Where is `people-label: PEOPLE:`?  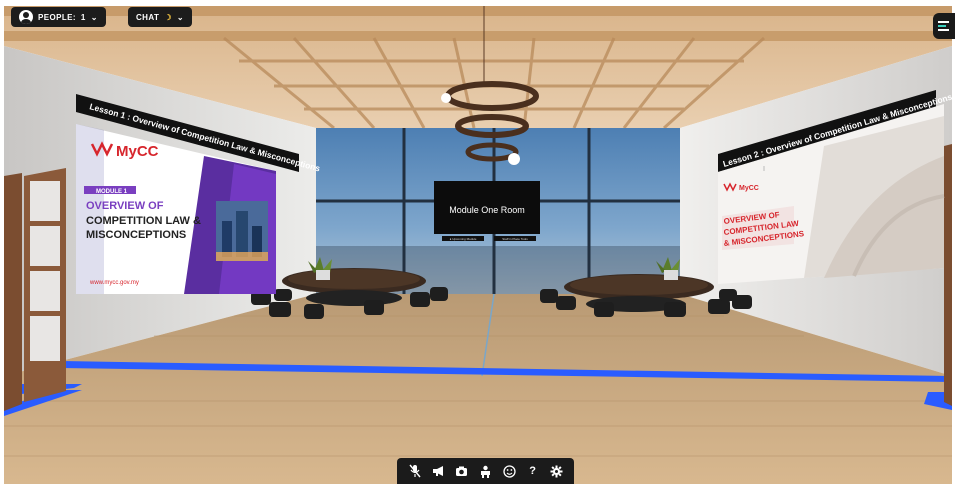 people-label: PEOPLE: is located at coordinates (57, 17).